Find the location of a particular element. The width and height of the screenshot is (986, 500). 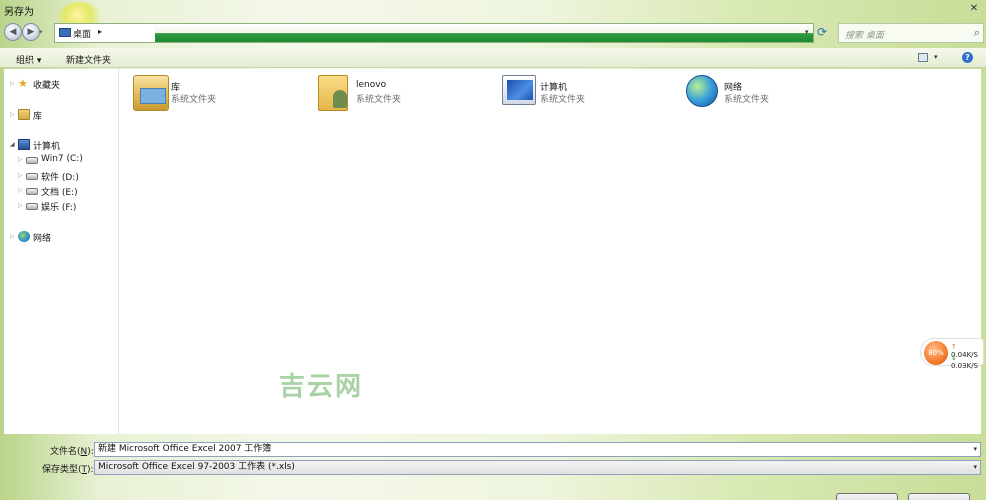

download-speed-value: 0.03K/S is located at coordinates (964, 366).